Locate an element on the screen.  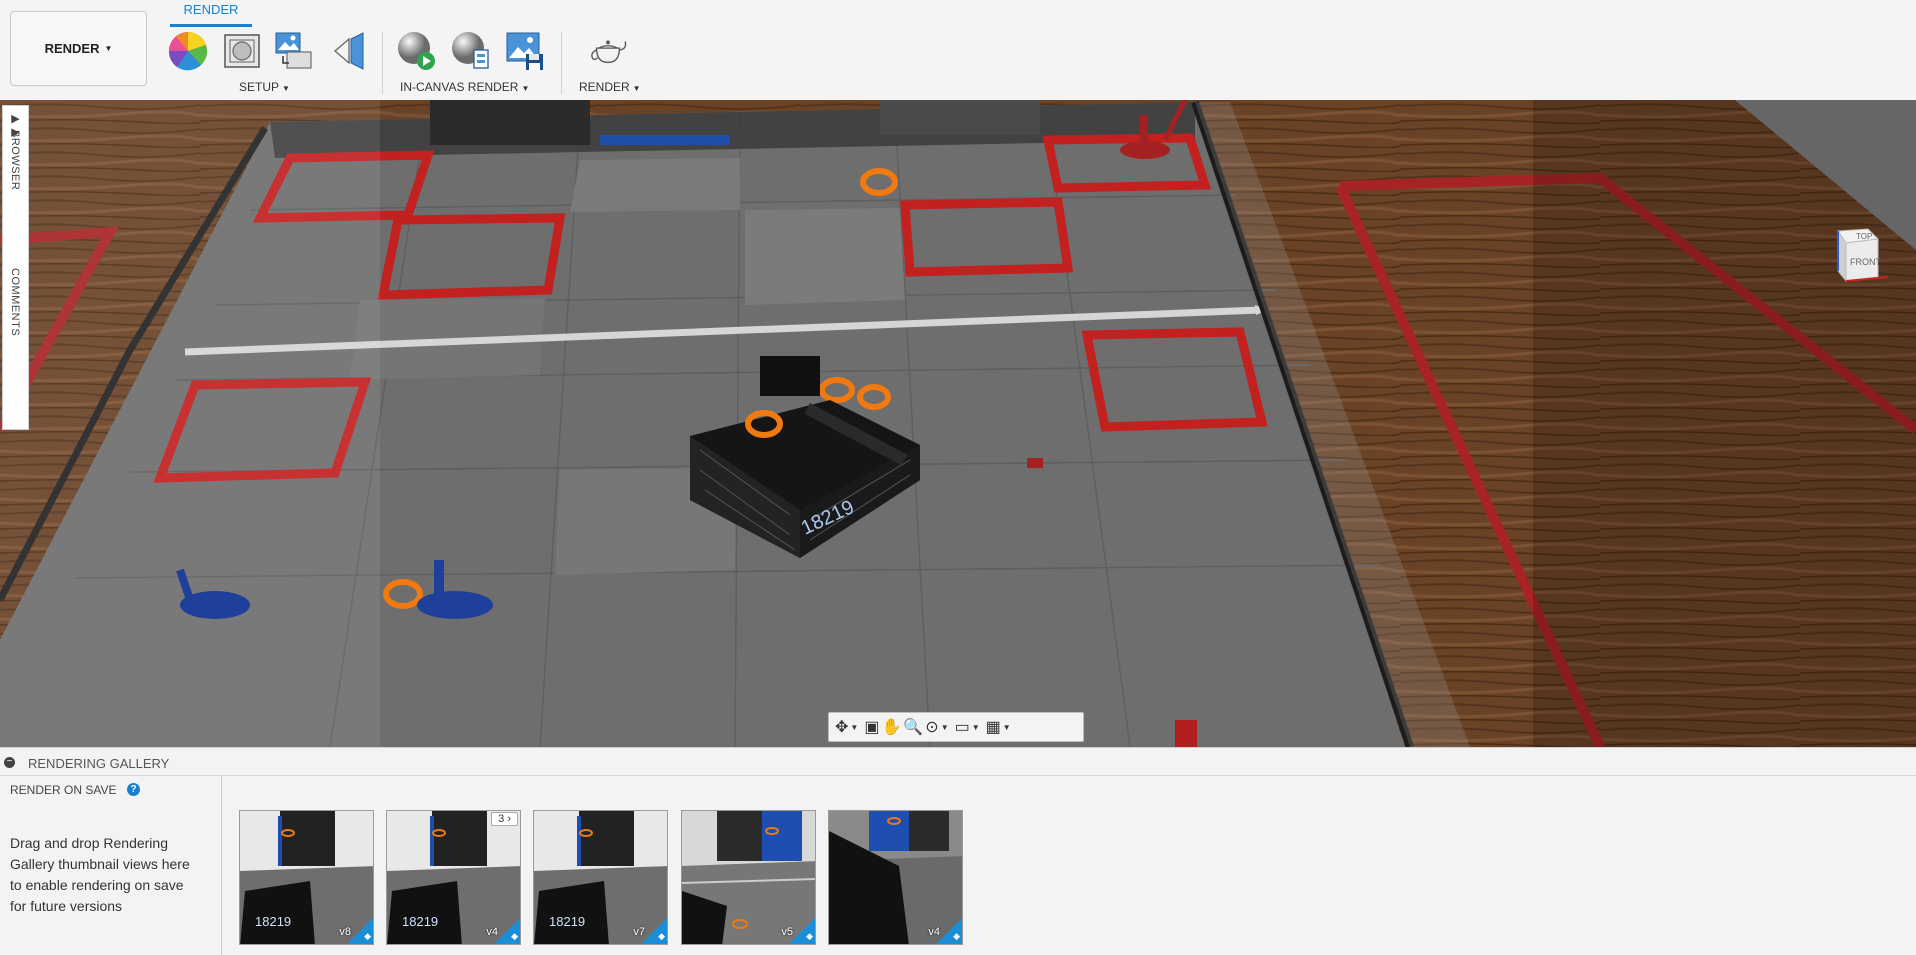
appearance-icon is located at coordinates (188, 51).